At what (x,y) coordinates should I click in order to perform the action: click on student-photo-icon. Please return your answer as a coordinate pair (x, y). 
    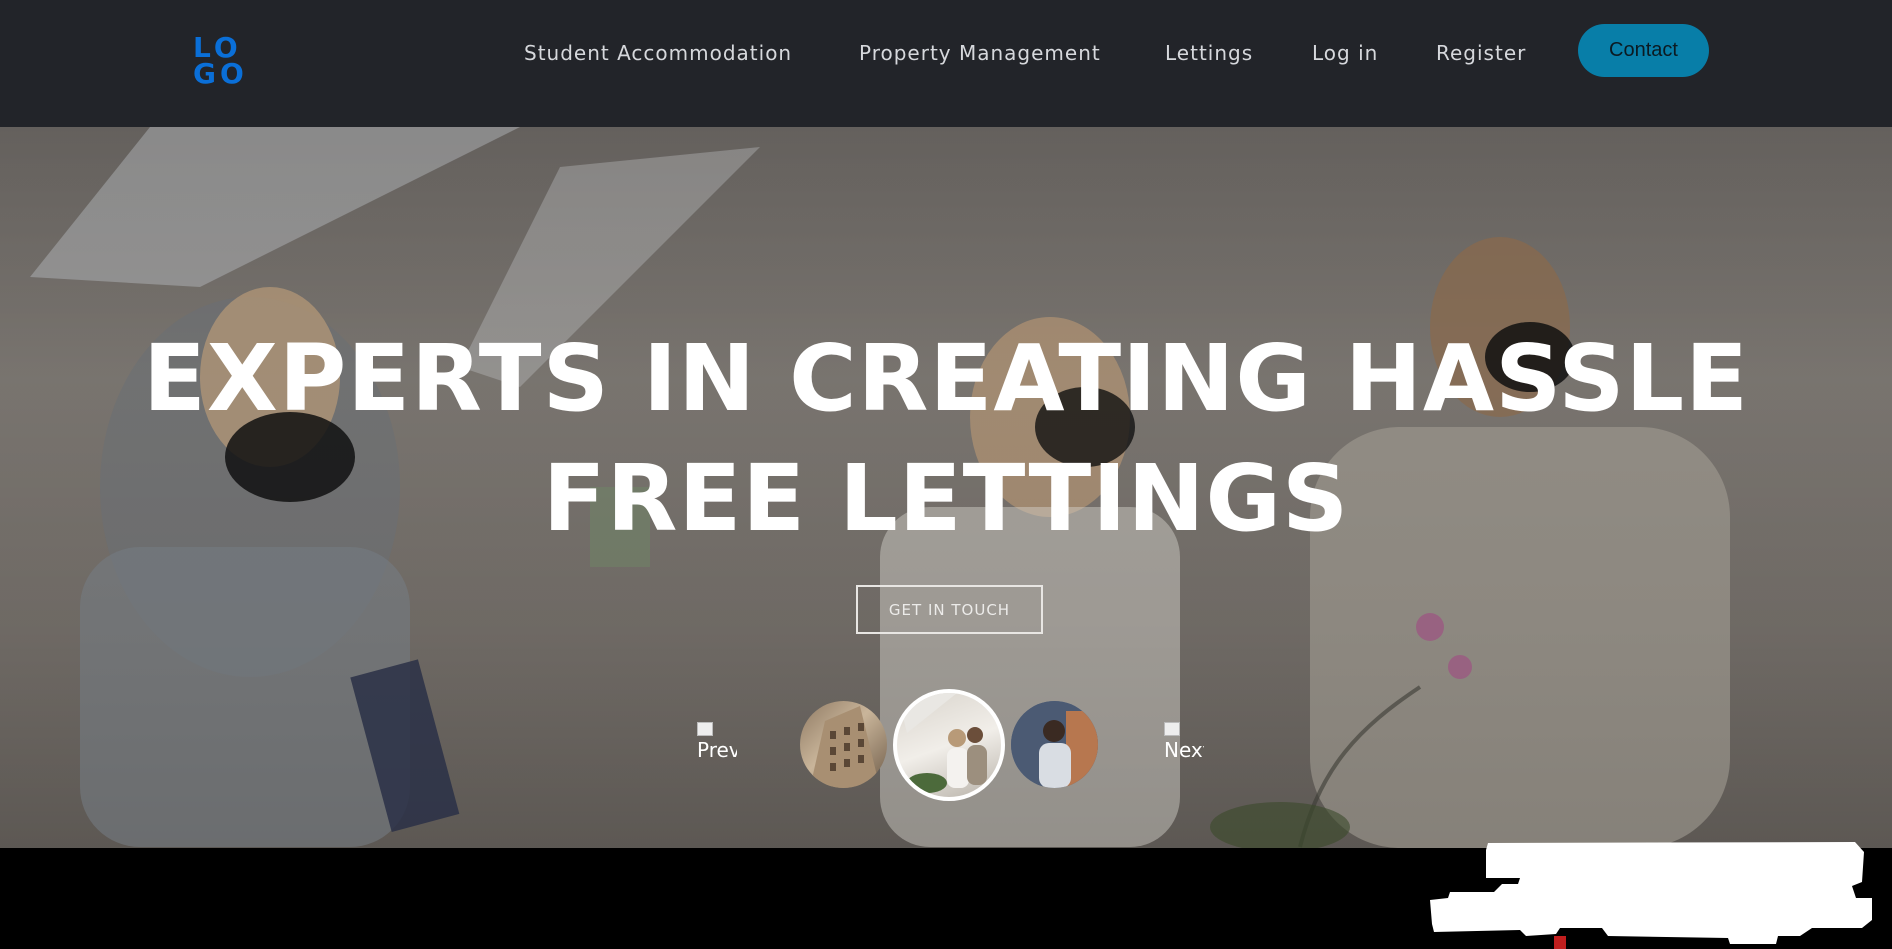
    Looking at the image, I should click on (1054, 744).